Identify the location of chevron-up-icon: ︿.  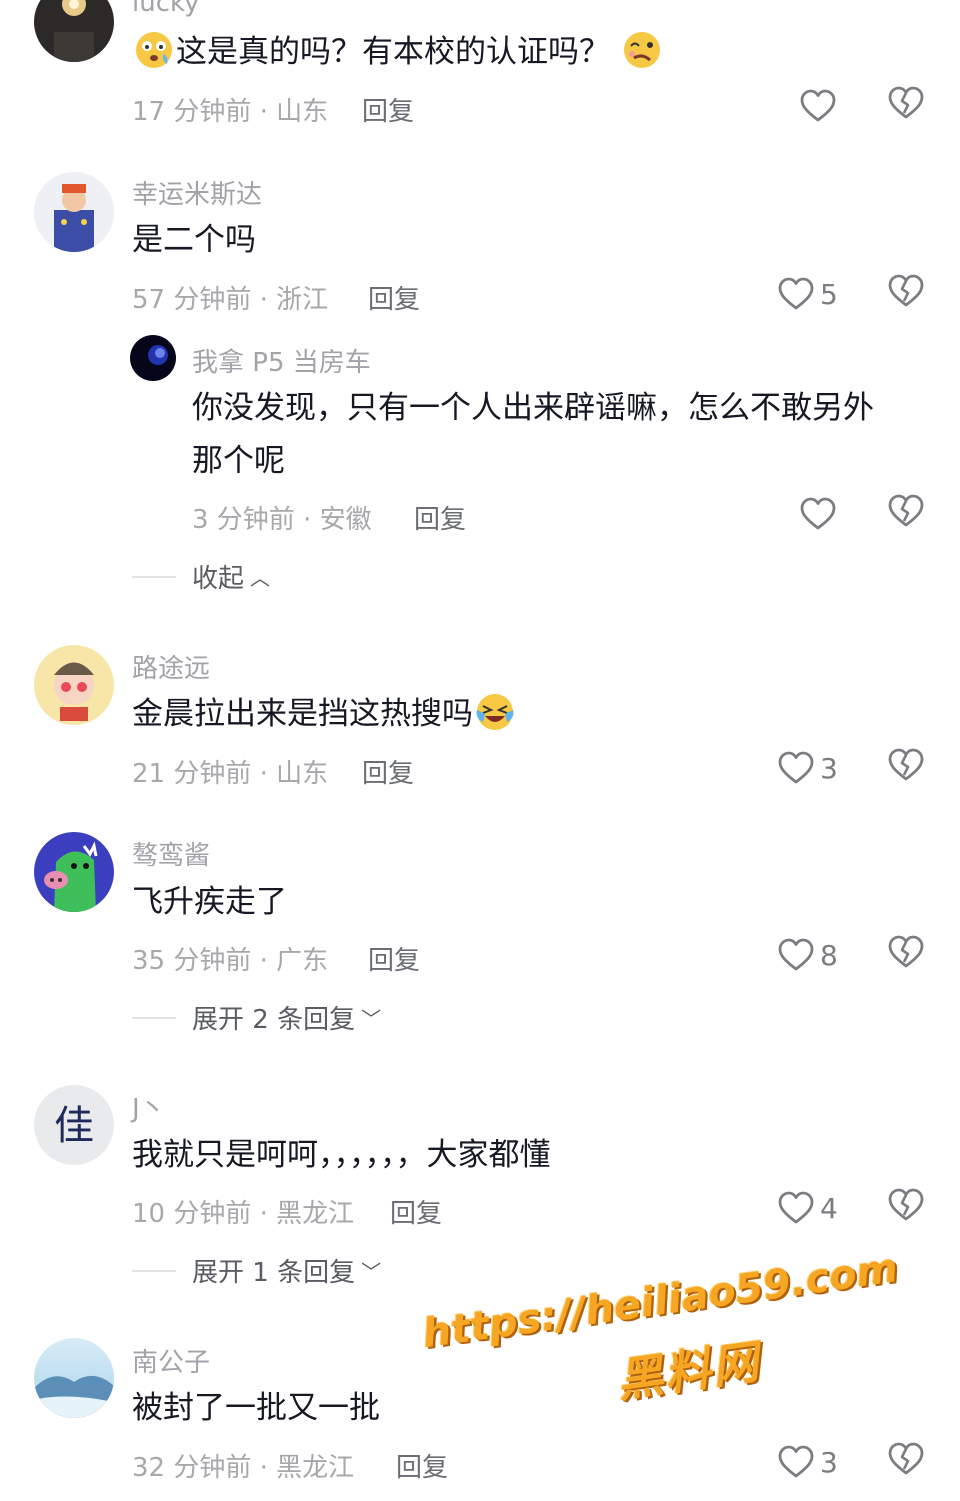
(260, 578).